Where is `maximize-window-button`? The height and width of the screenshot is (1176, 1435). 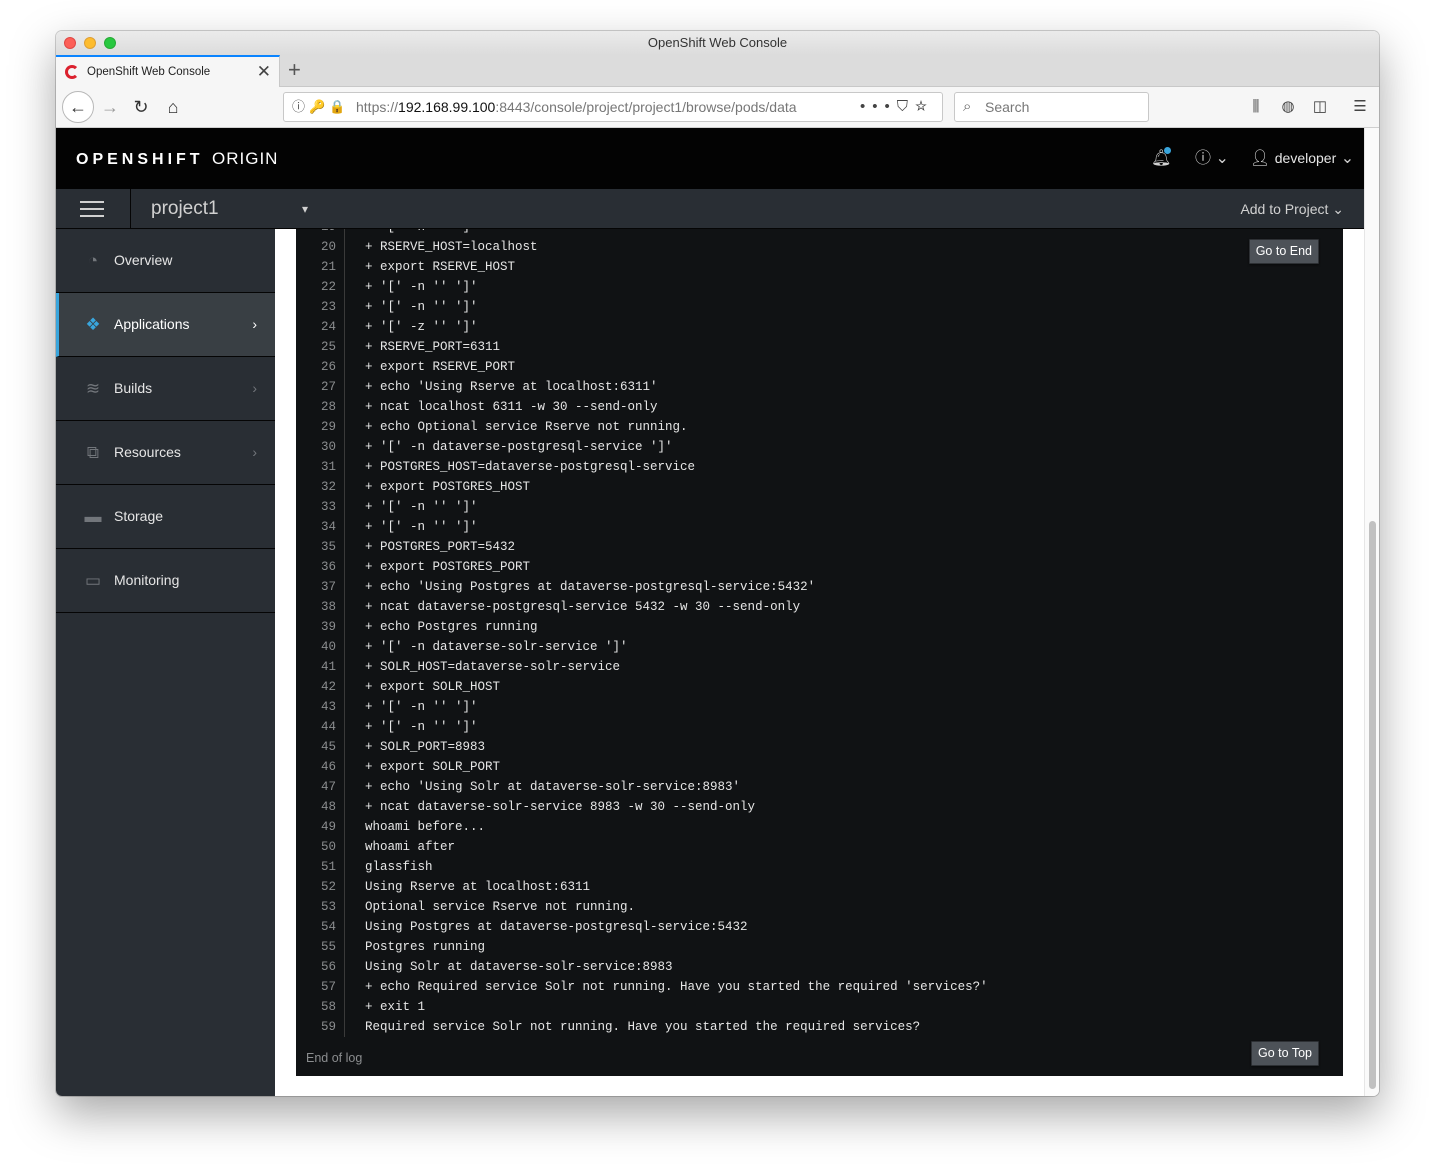
maximize-window-button is located at coordinates (110, 43).